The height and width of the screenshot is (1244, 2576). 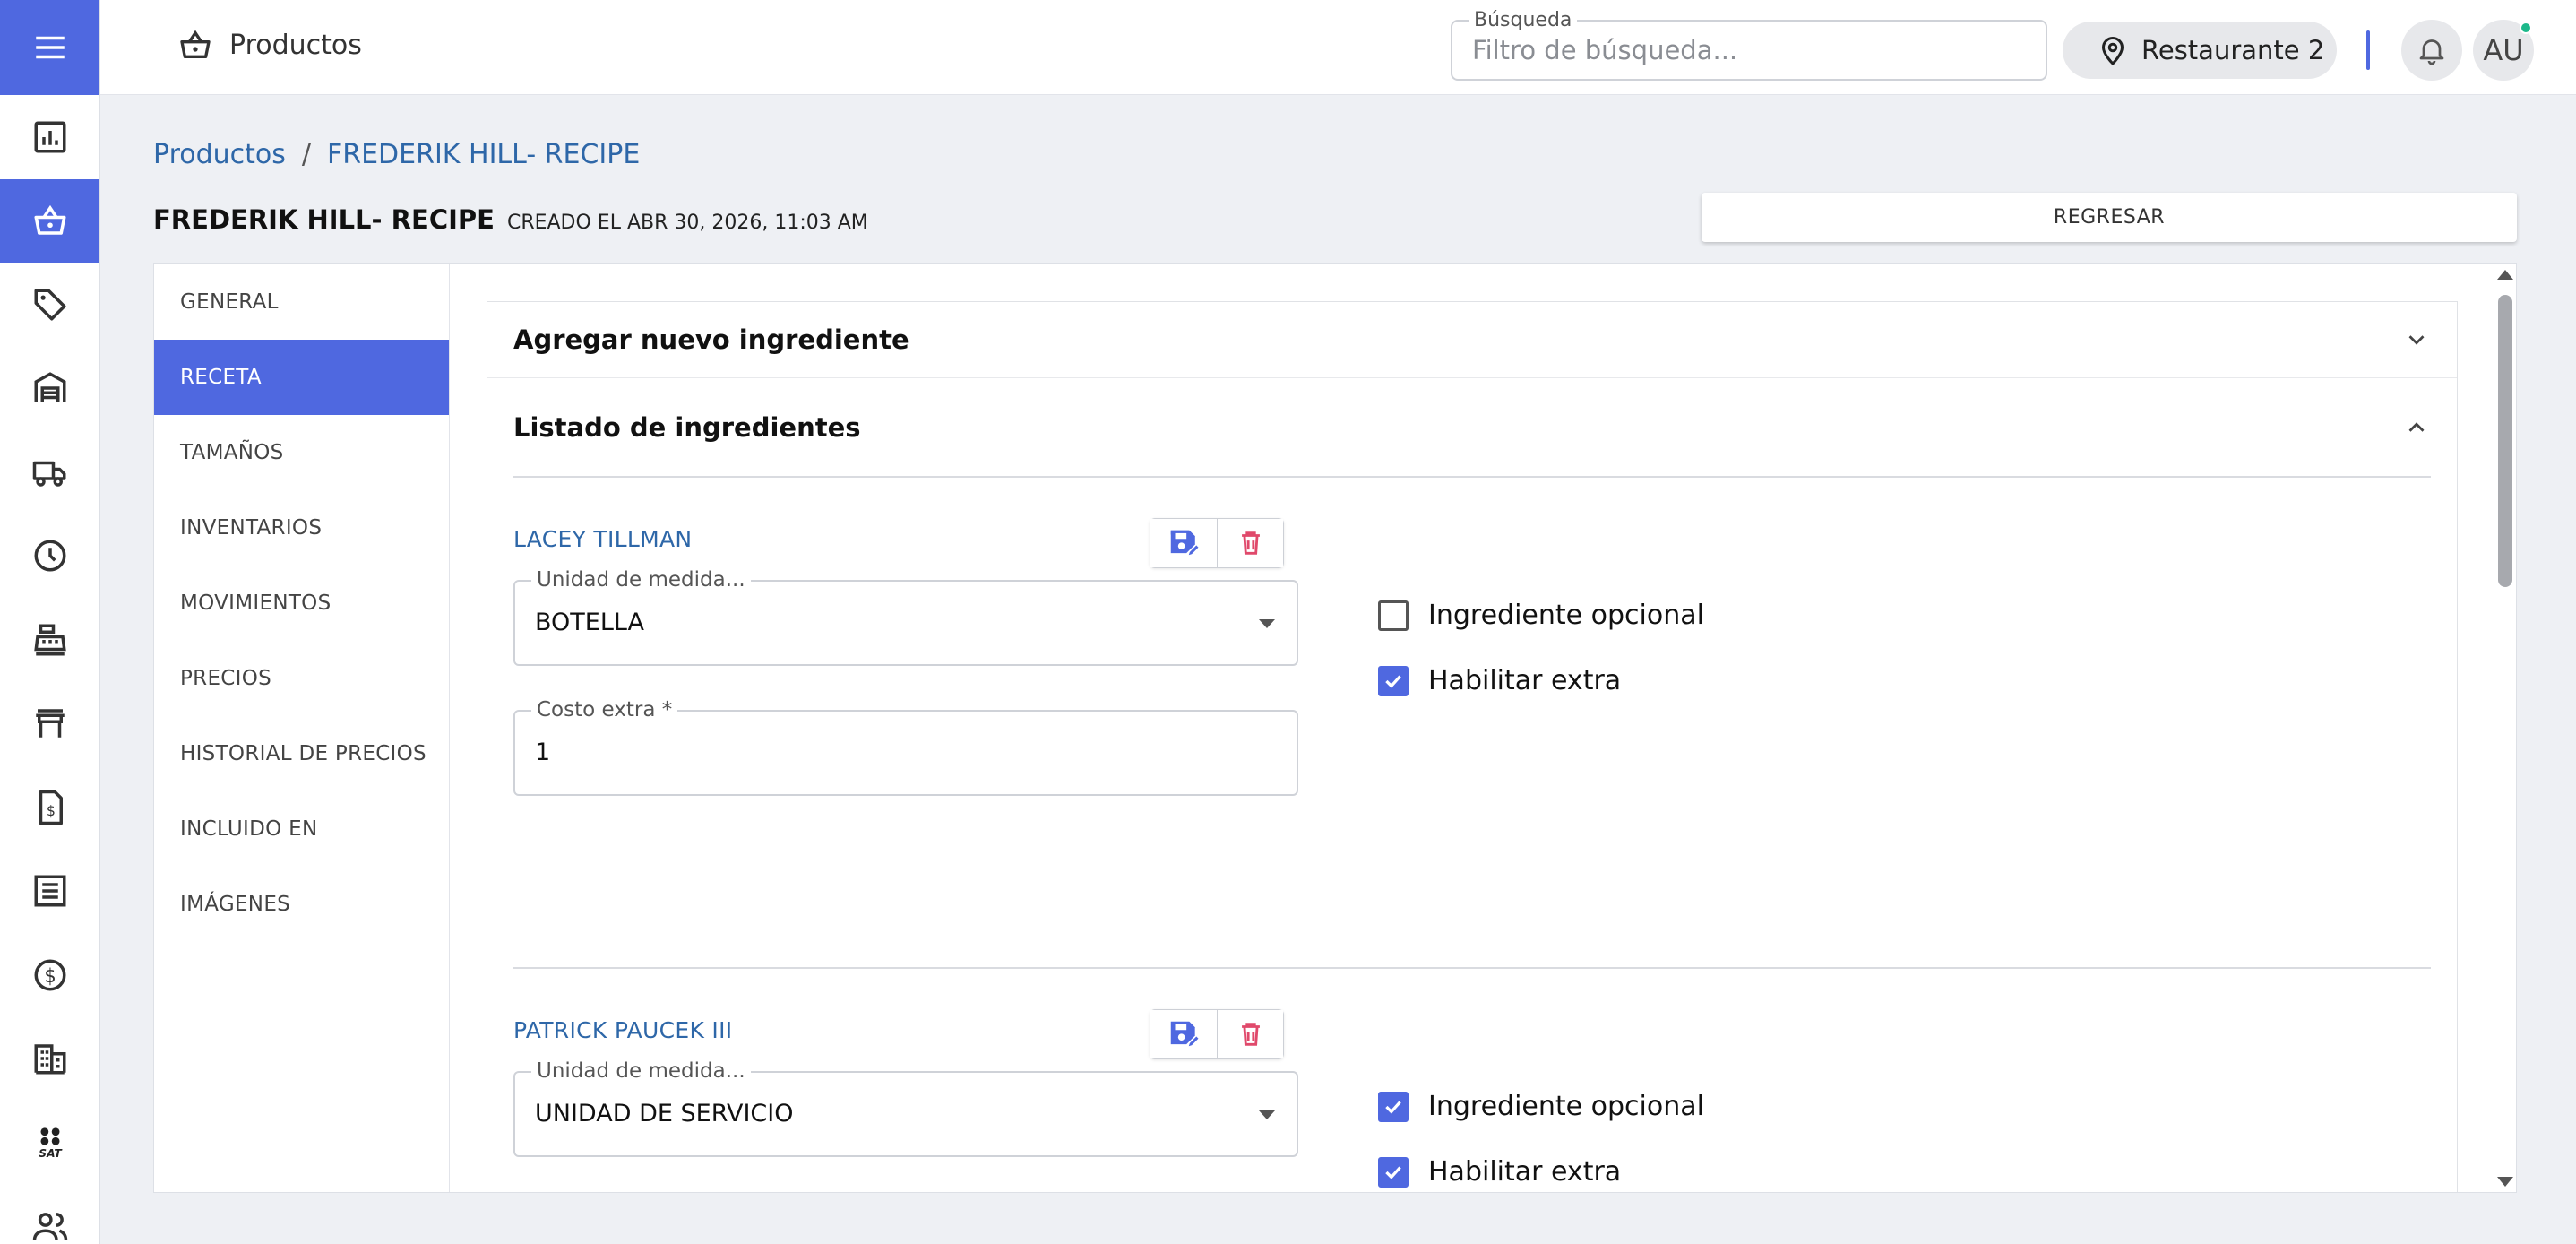 I want to click on tag-icon, so click(x=49, y=305).